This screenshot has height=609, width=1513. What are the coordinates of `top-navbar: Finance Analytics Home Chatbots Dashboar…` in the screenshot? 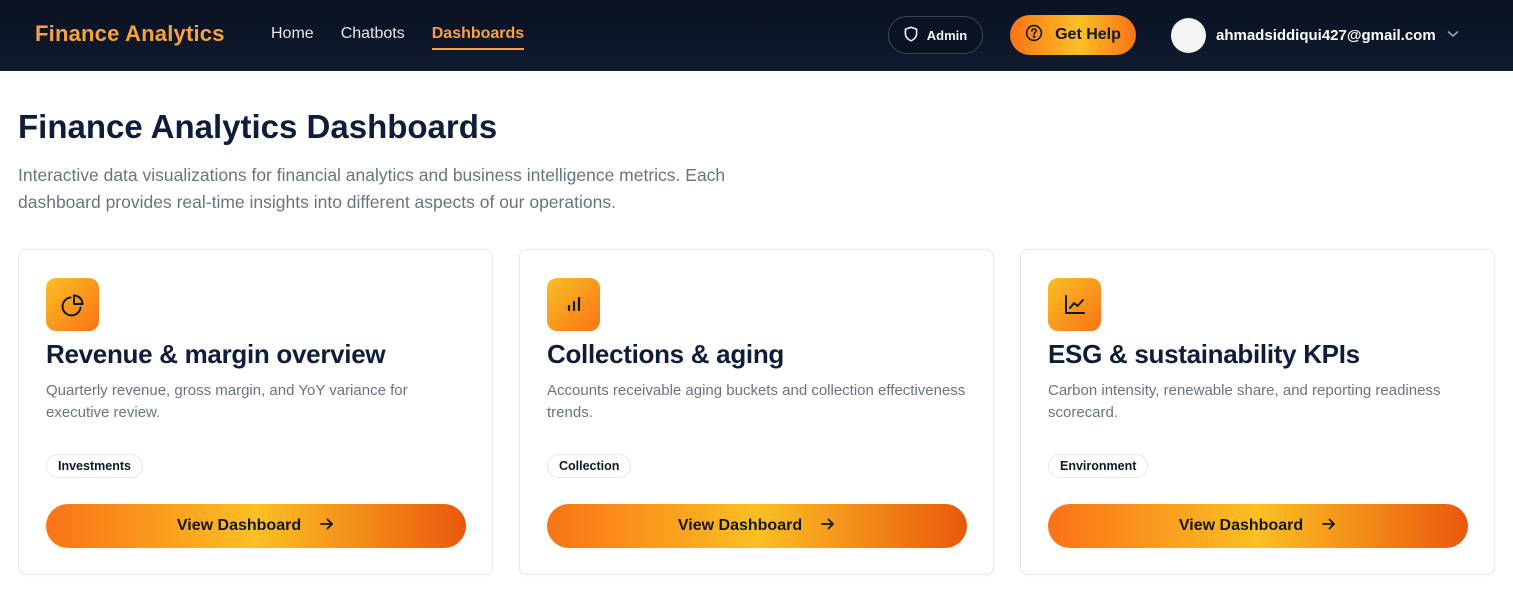 It's located at (756, 35).